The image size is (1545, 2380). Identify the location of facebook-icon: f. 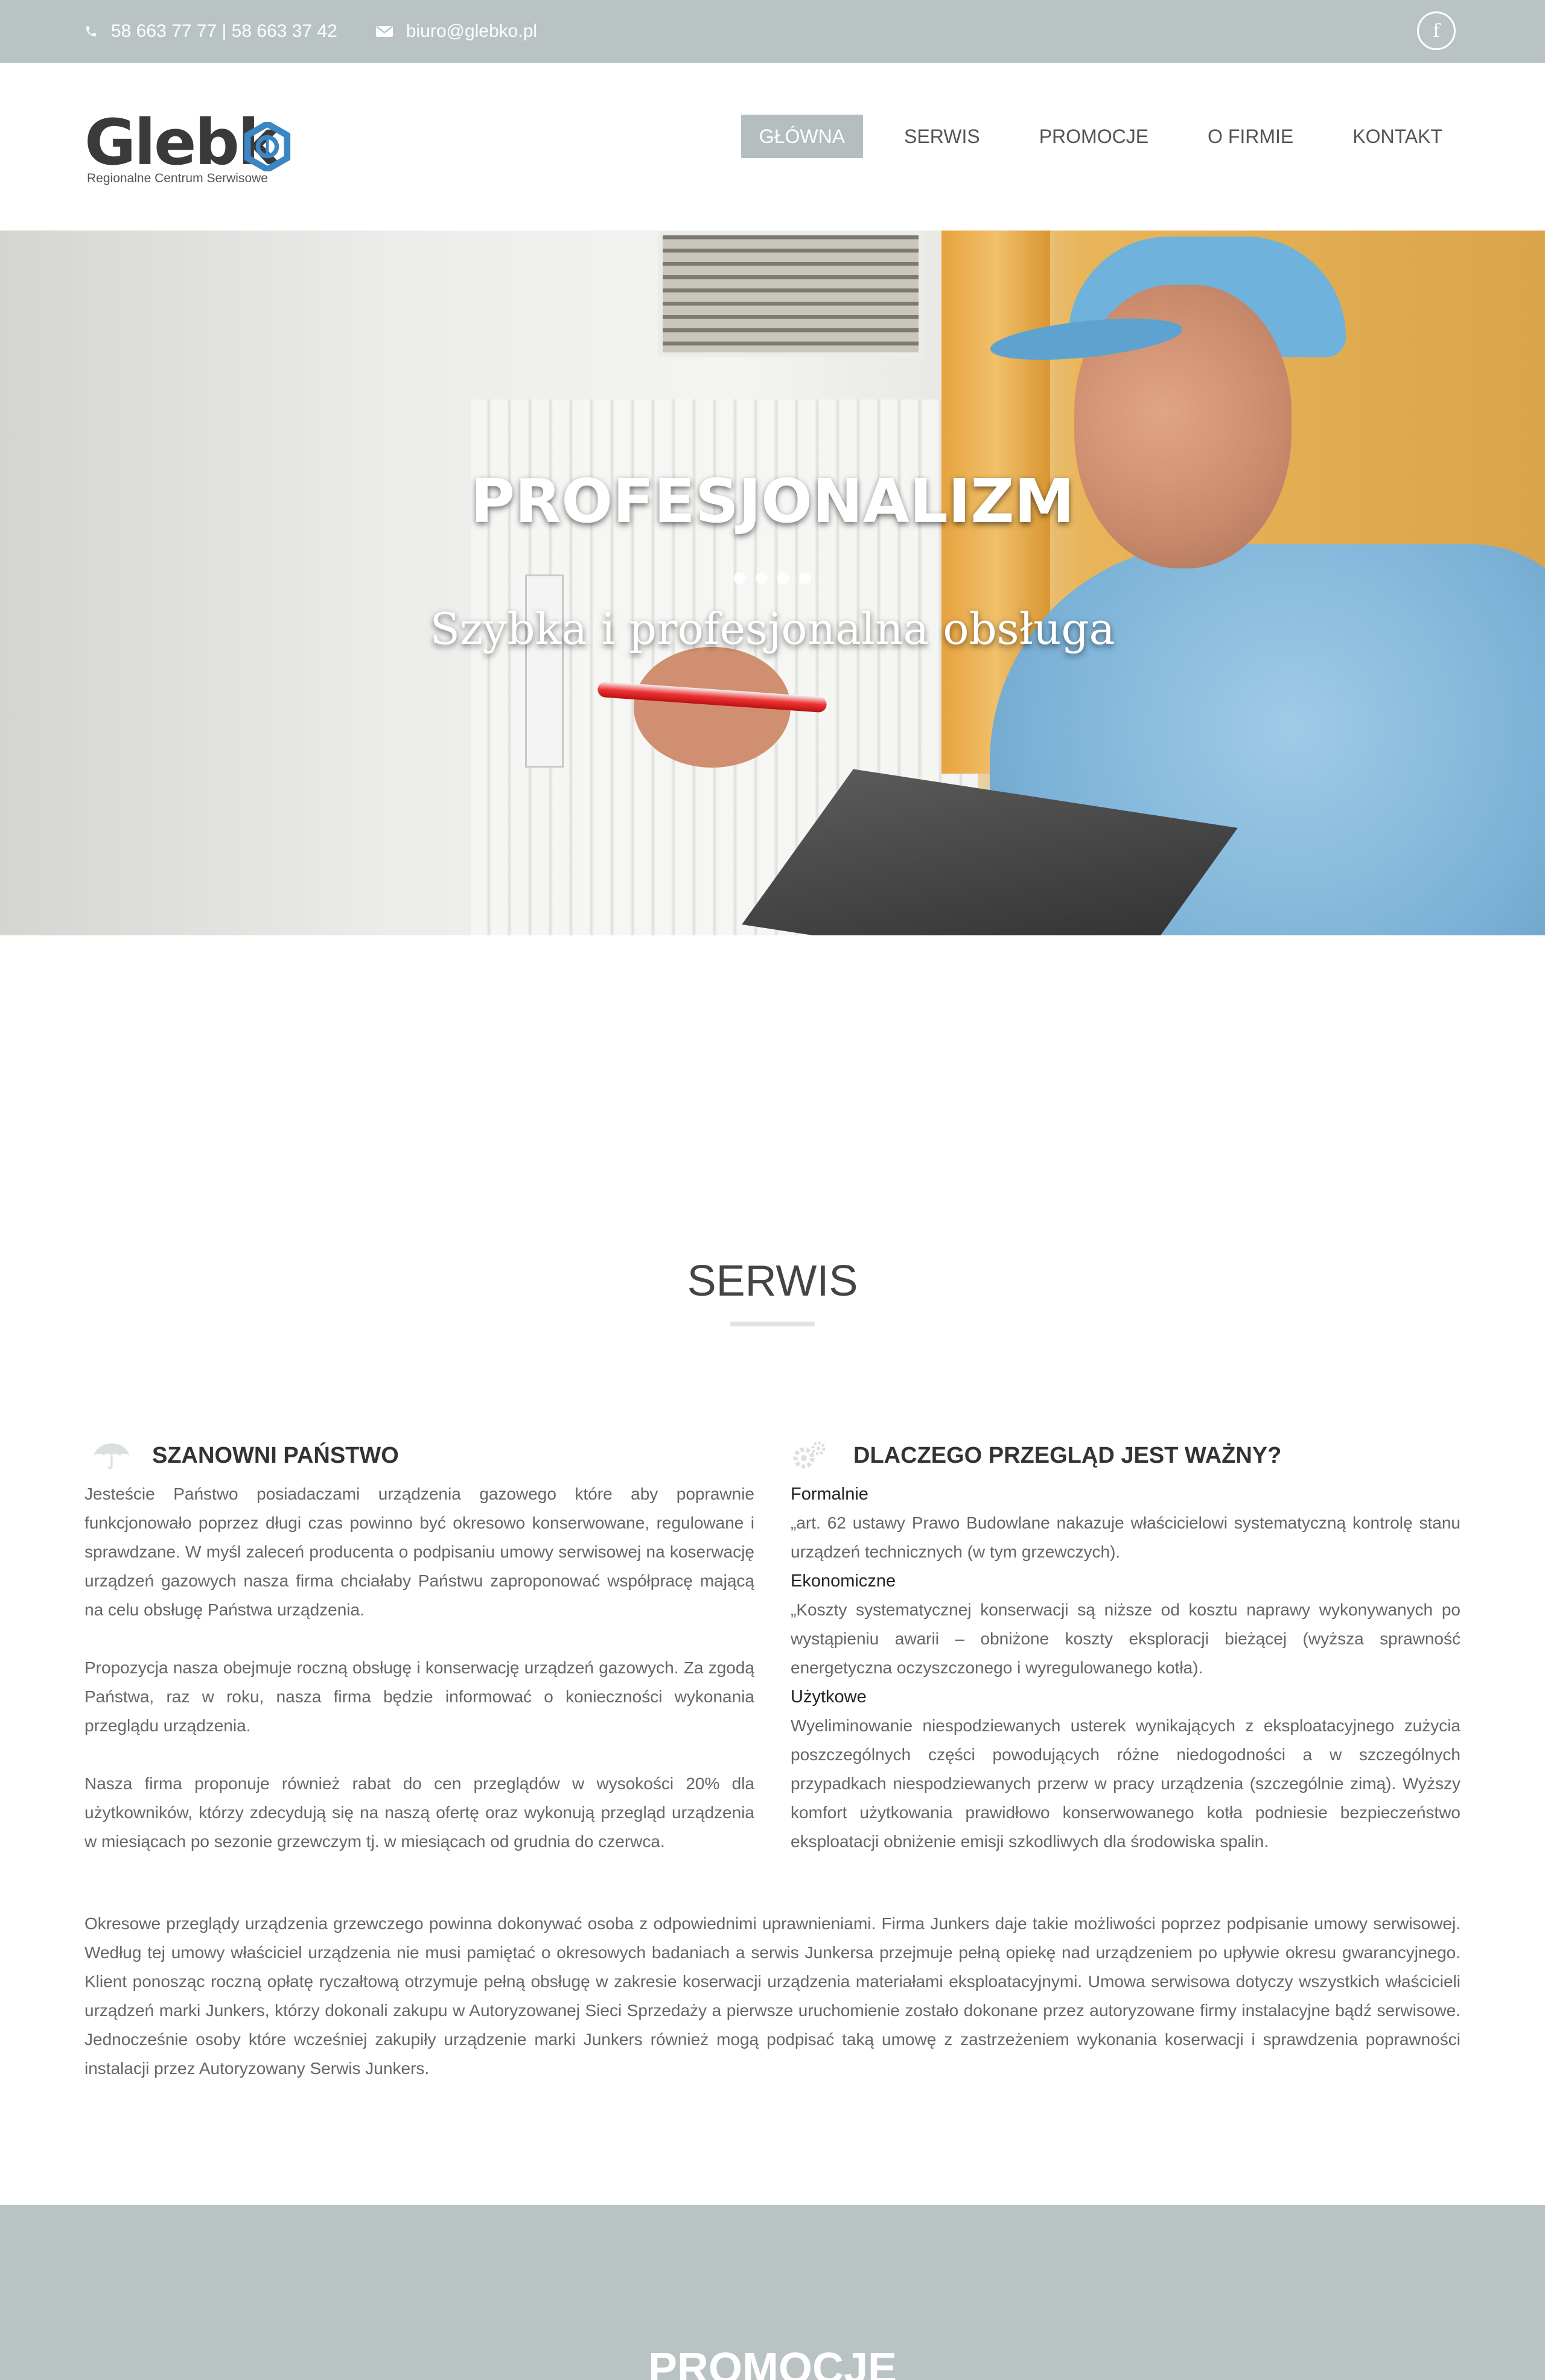
(1436, 31).